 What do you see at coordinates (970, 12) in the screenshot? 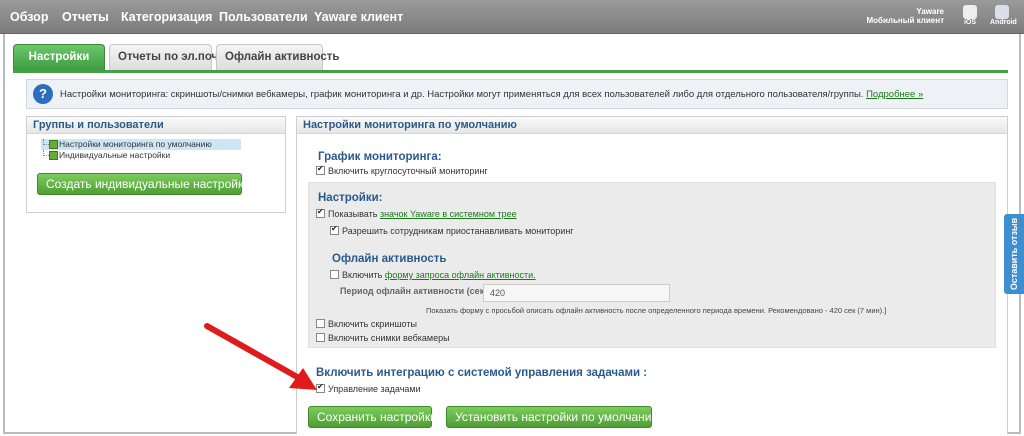
I see `phone-icon` at bounding box center [970, 12].